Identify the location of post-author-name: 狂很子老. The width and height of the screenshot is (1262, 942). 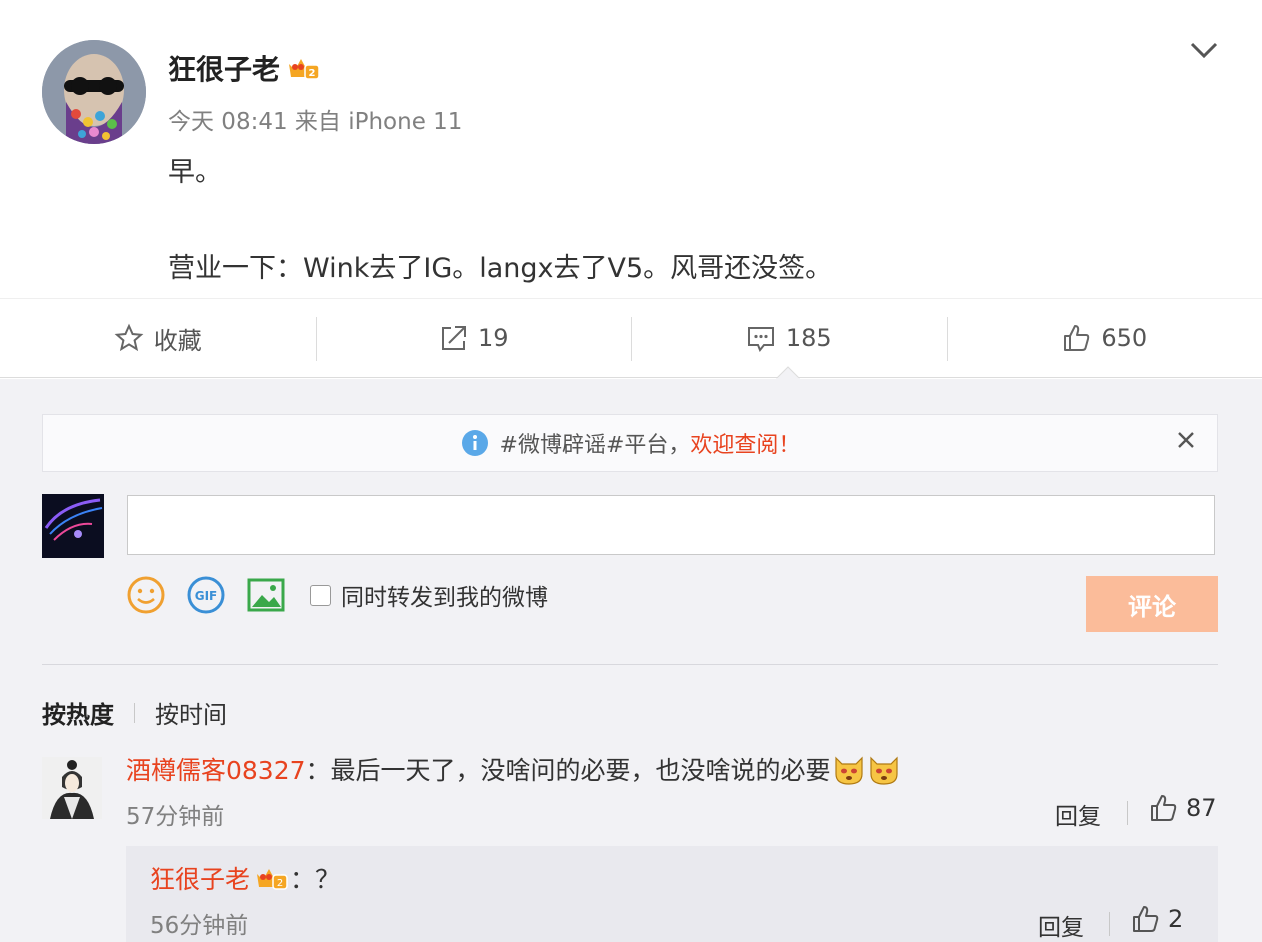
(224, 68).